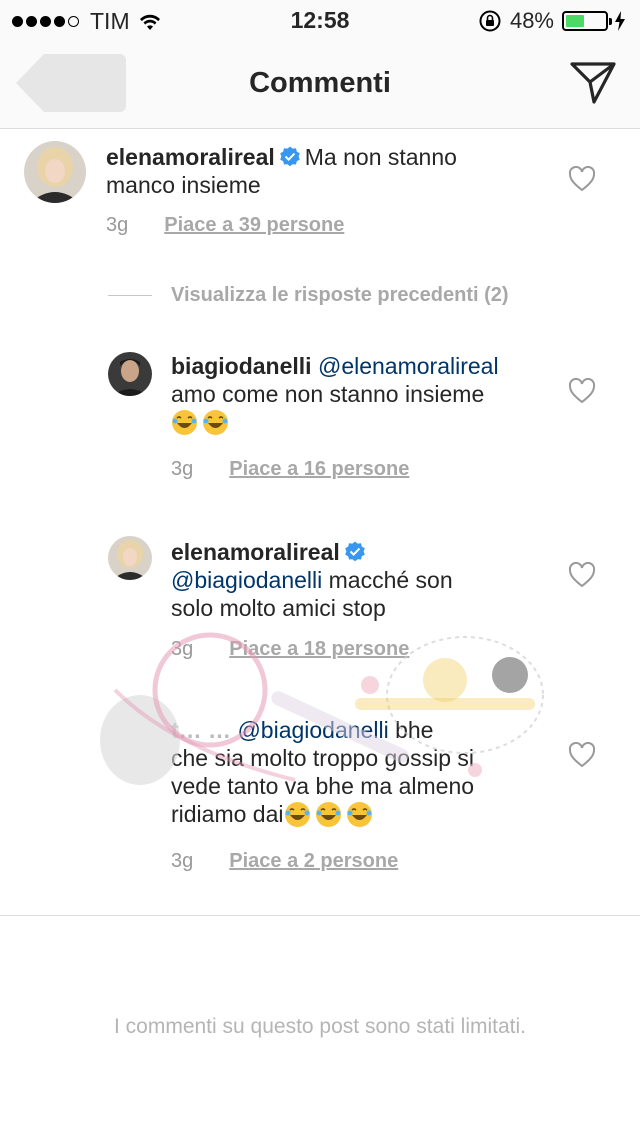 The image size is (640, 1136). Describe the element at coordinates (411, 730) in the screenshot. I see `reply-text-line1: bhe` at that location.